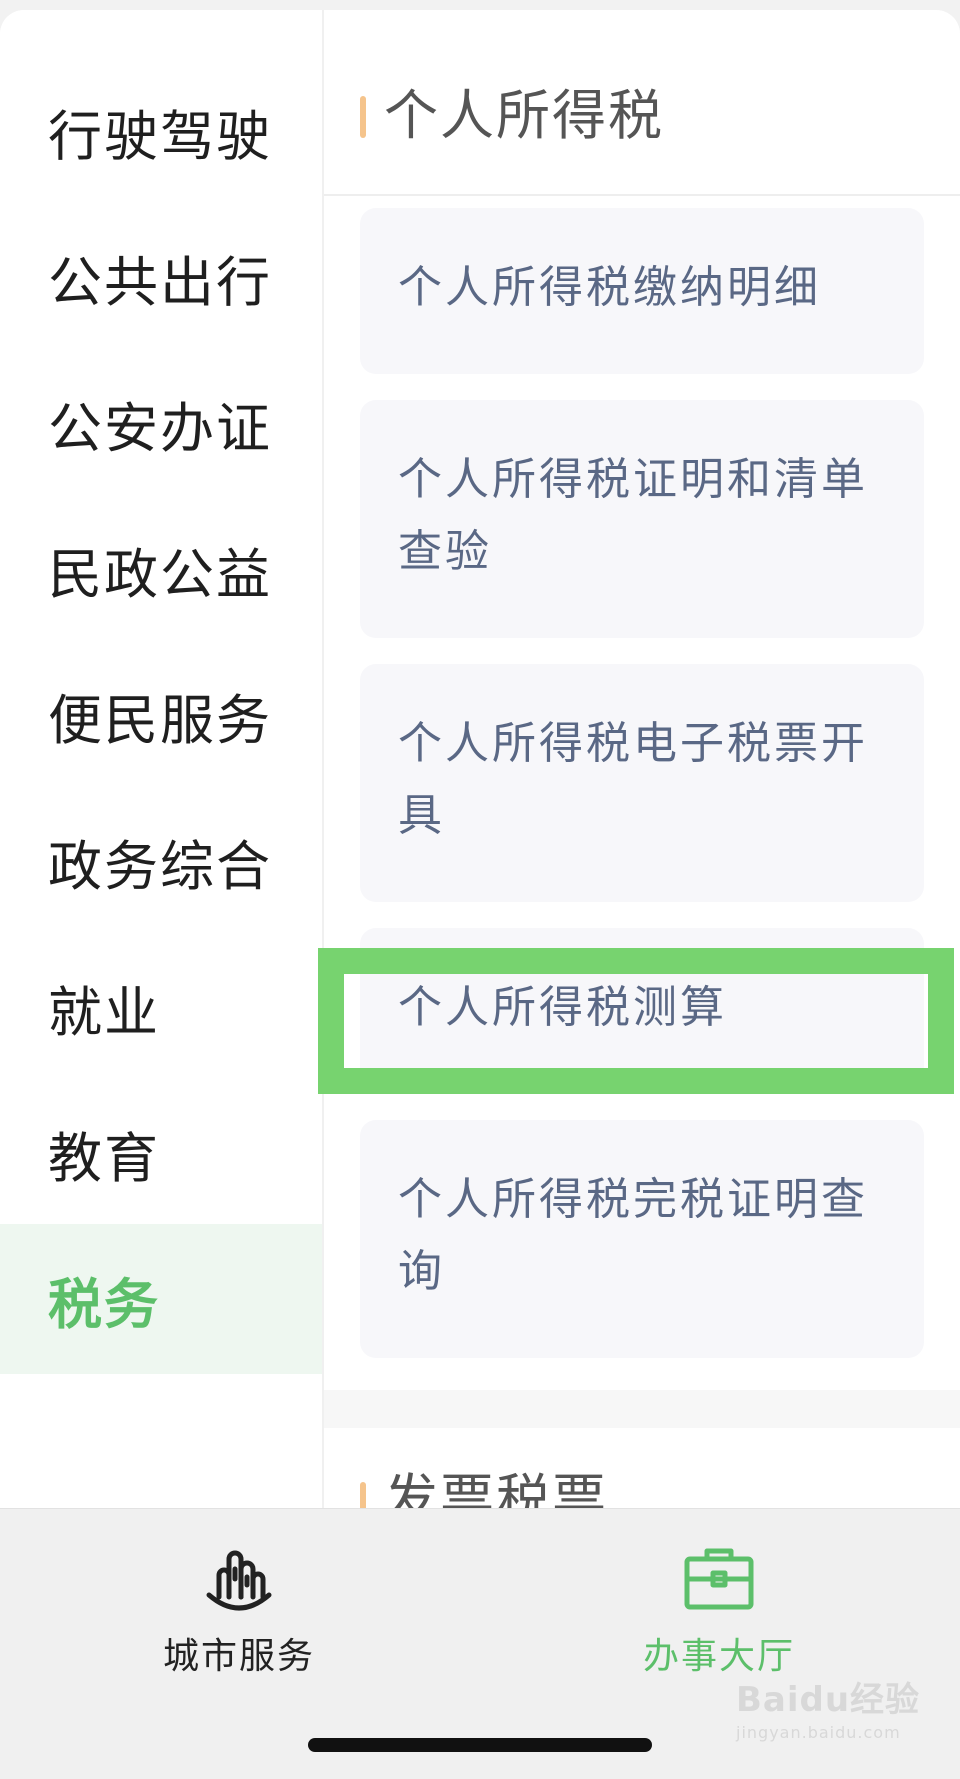  Describe the element at coordinates (239, 1580) in the screenshot. I see `city-buildings-icon` at that location.